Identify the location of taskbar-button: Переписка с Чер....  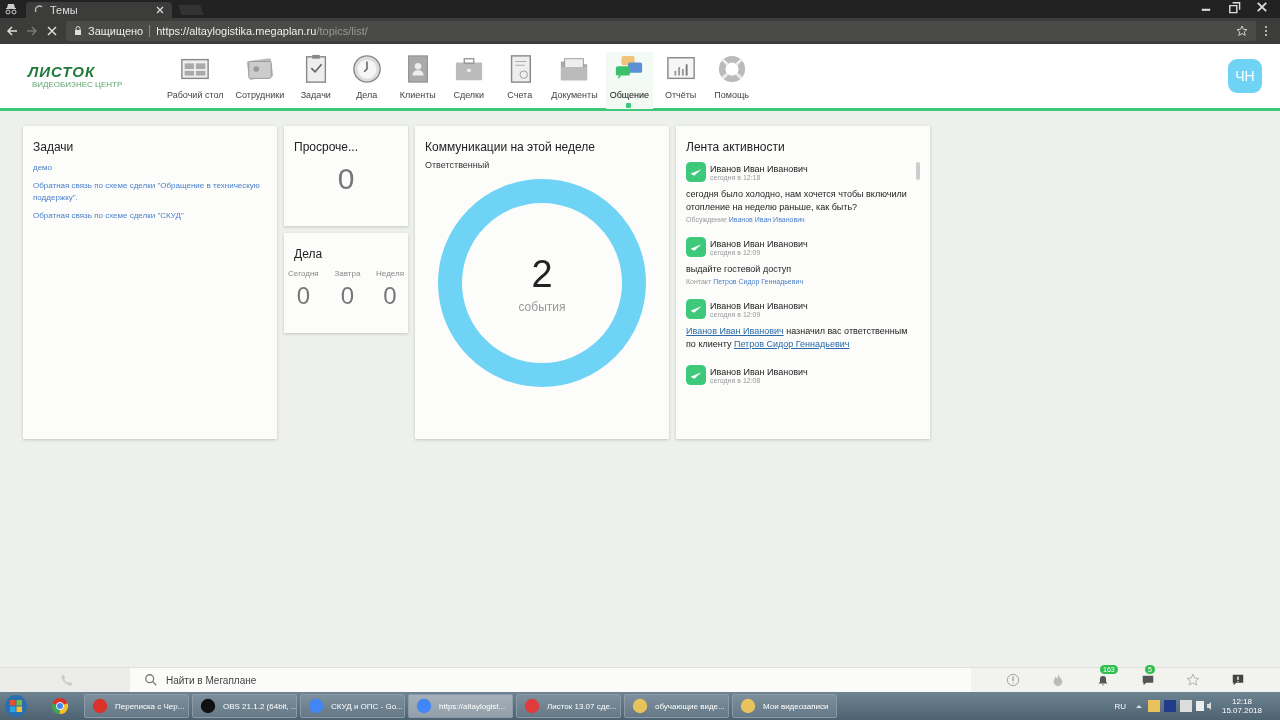
(136, 706).